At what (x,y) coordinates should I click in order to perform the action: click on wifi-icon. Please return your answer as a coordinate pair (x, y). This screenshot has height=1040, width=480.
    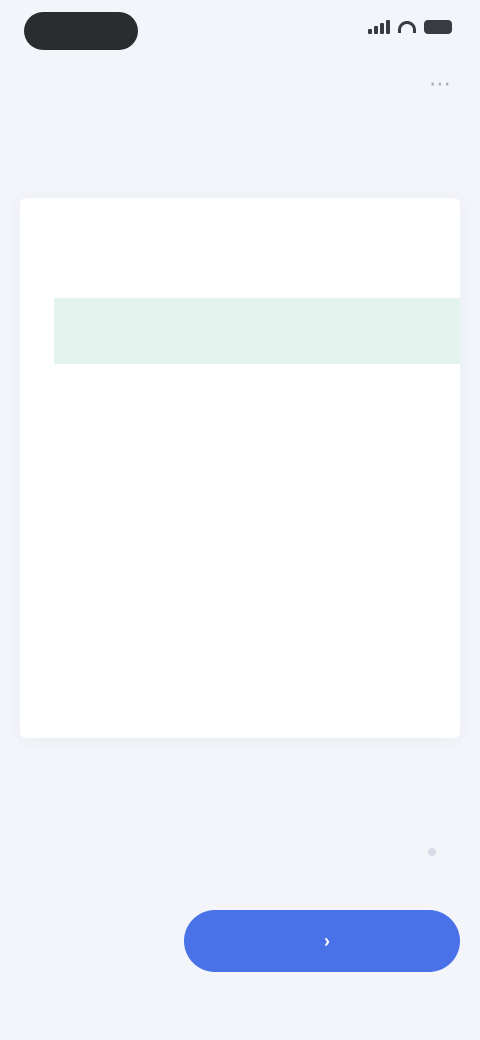
    Looking at the image, I should click on (407, 27).